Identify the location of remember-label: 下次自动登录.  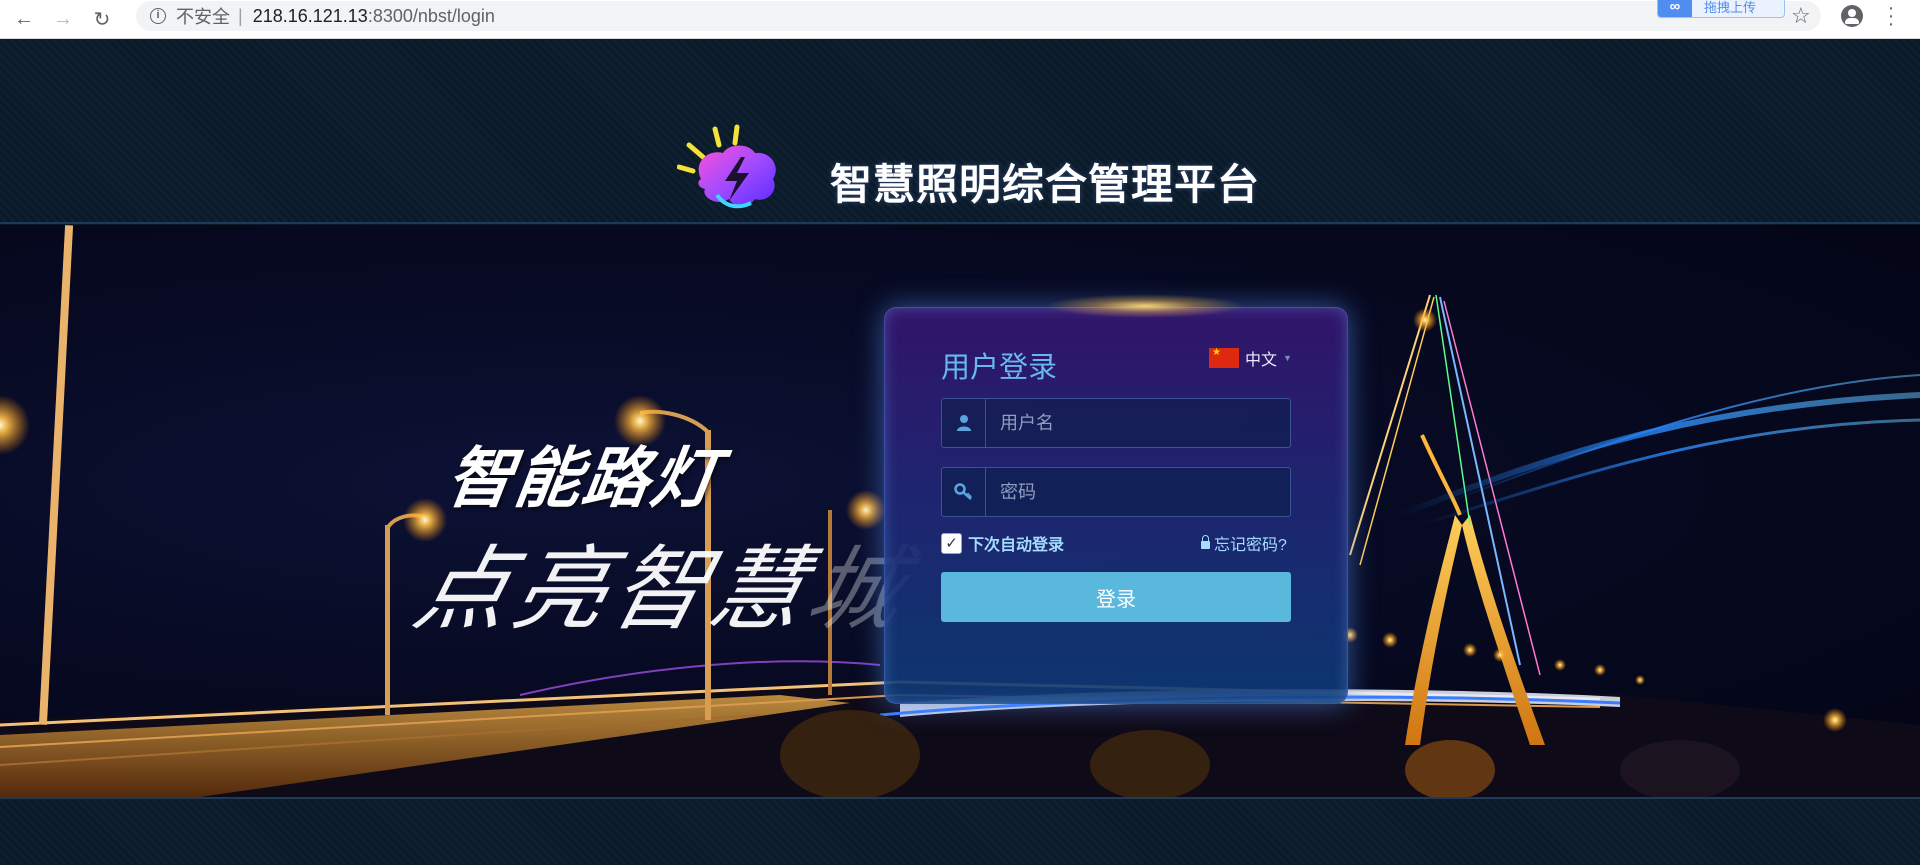
(1016, 545).